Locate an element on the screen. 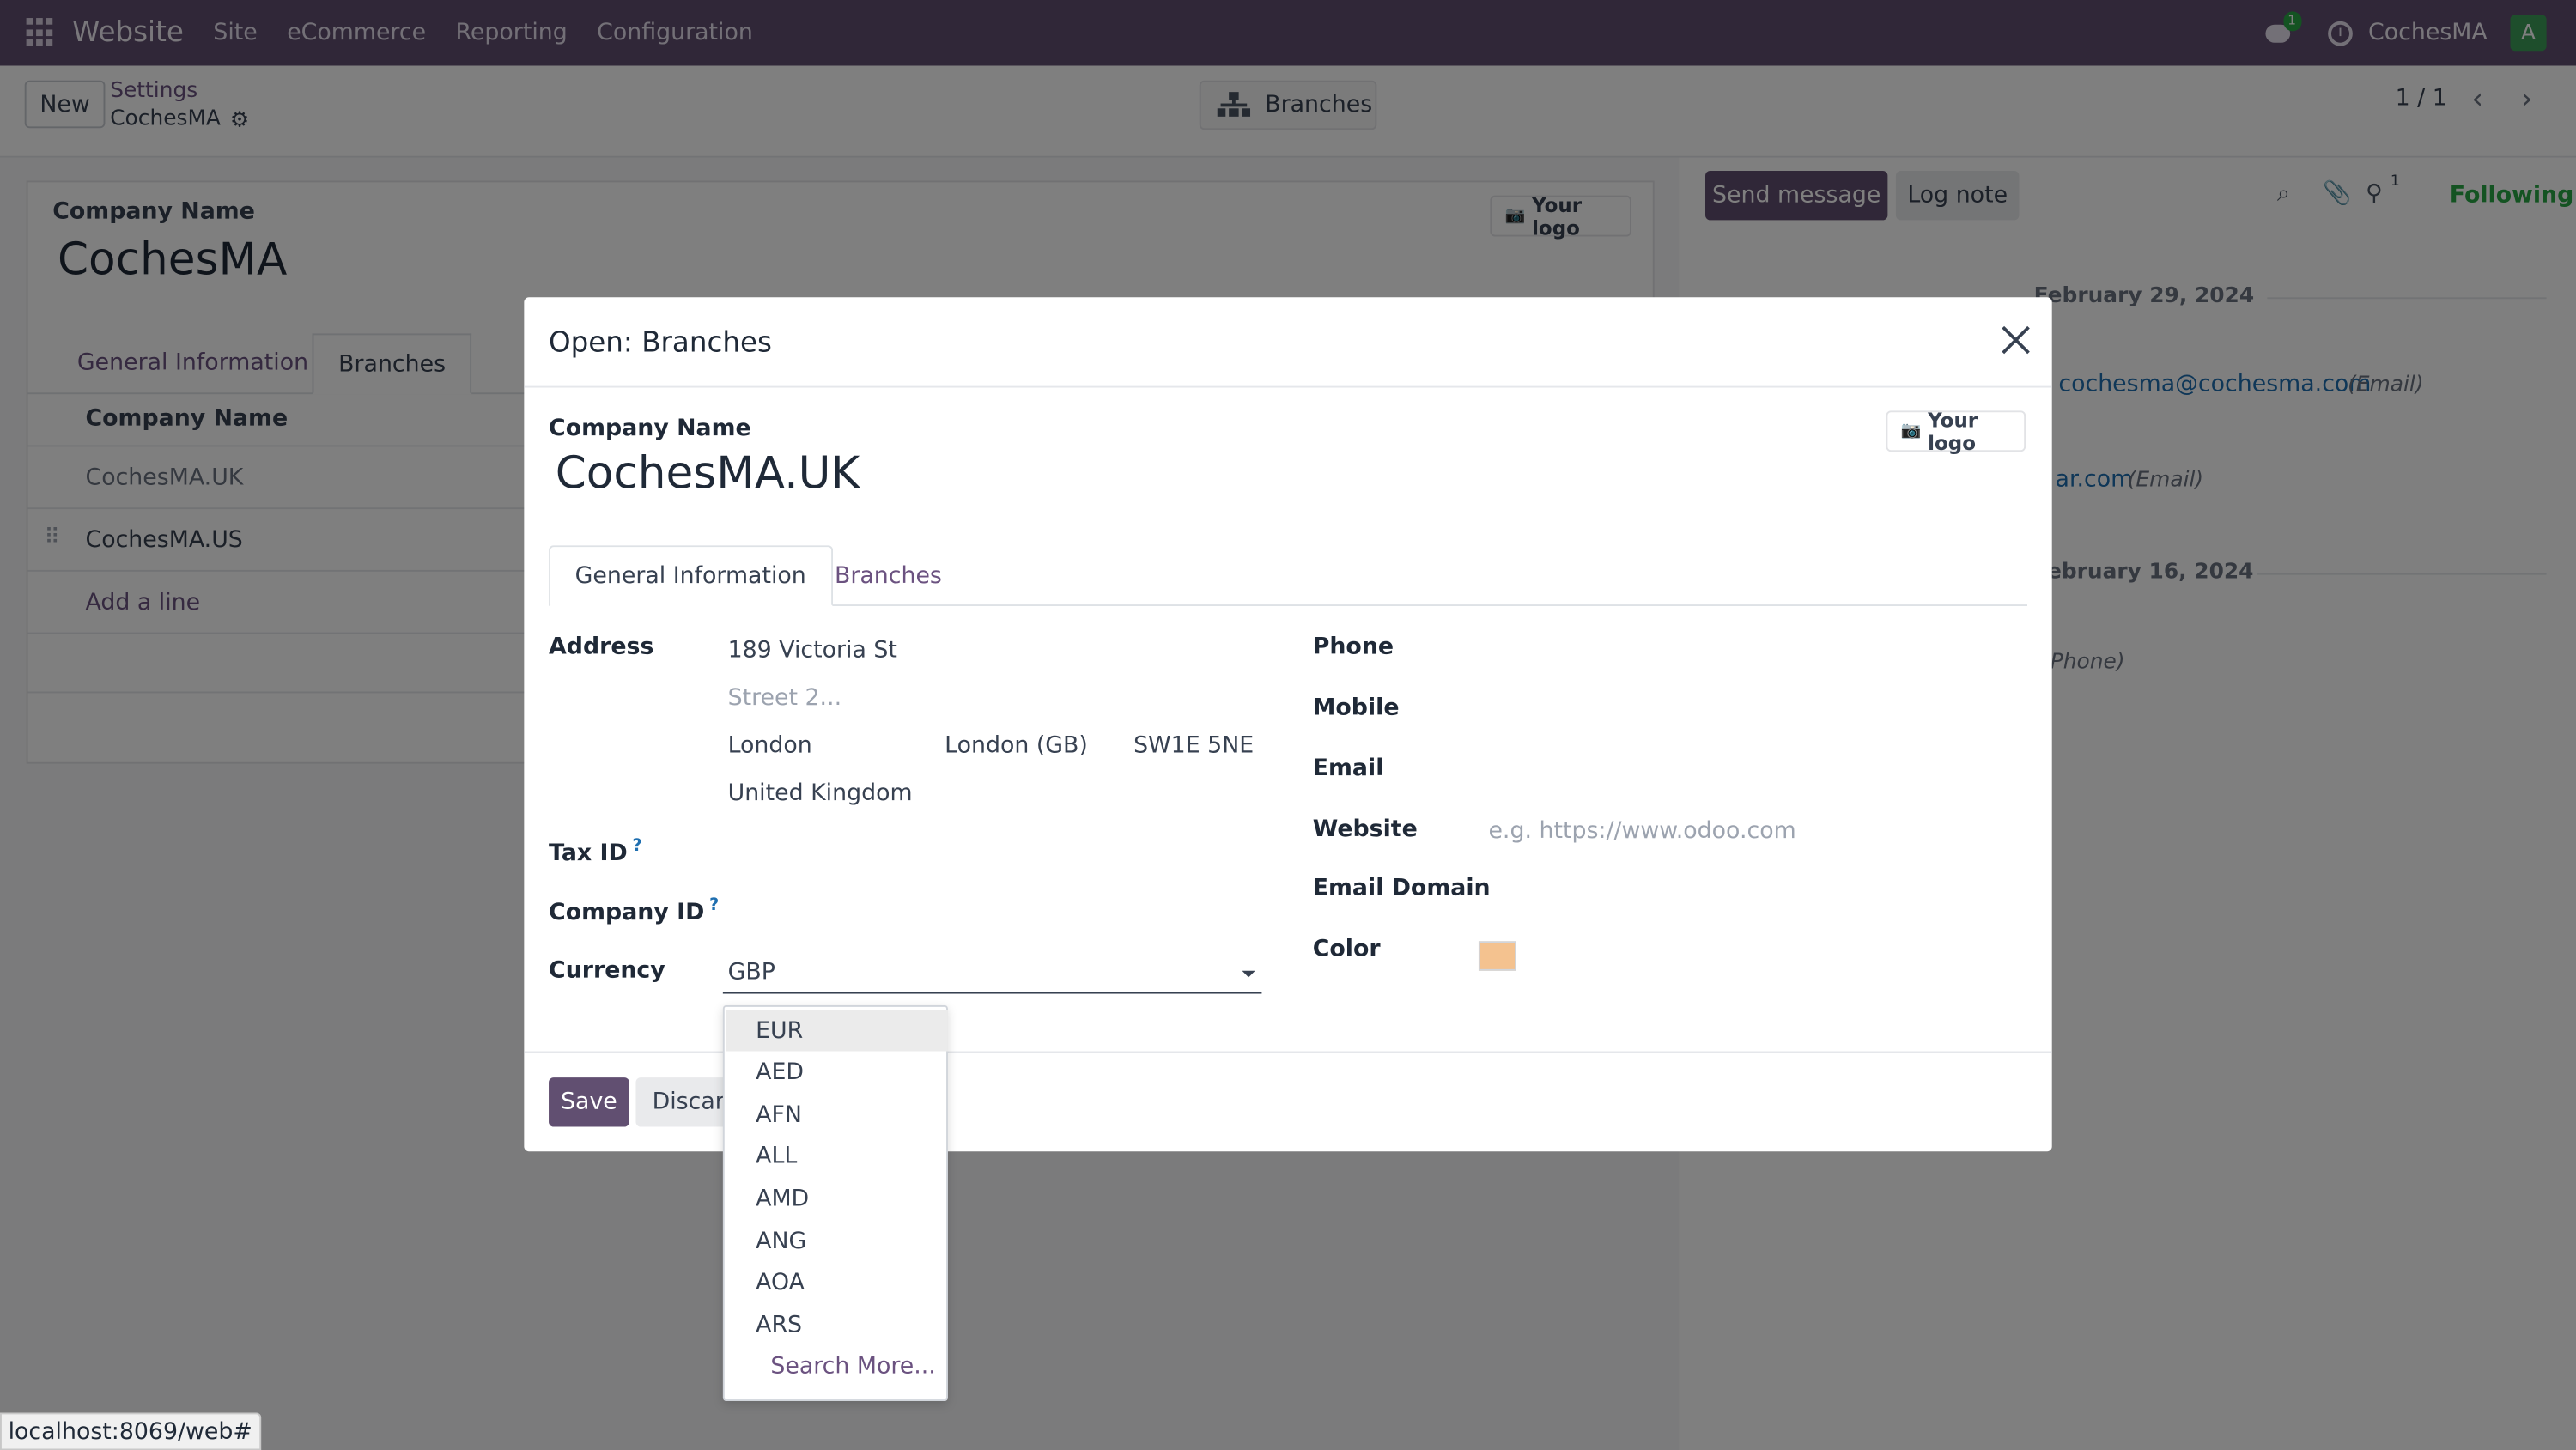 The width and height of the screenshot is (2576, 1450). currency-option: AMD is located at coordinates (837, 1198).